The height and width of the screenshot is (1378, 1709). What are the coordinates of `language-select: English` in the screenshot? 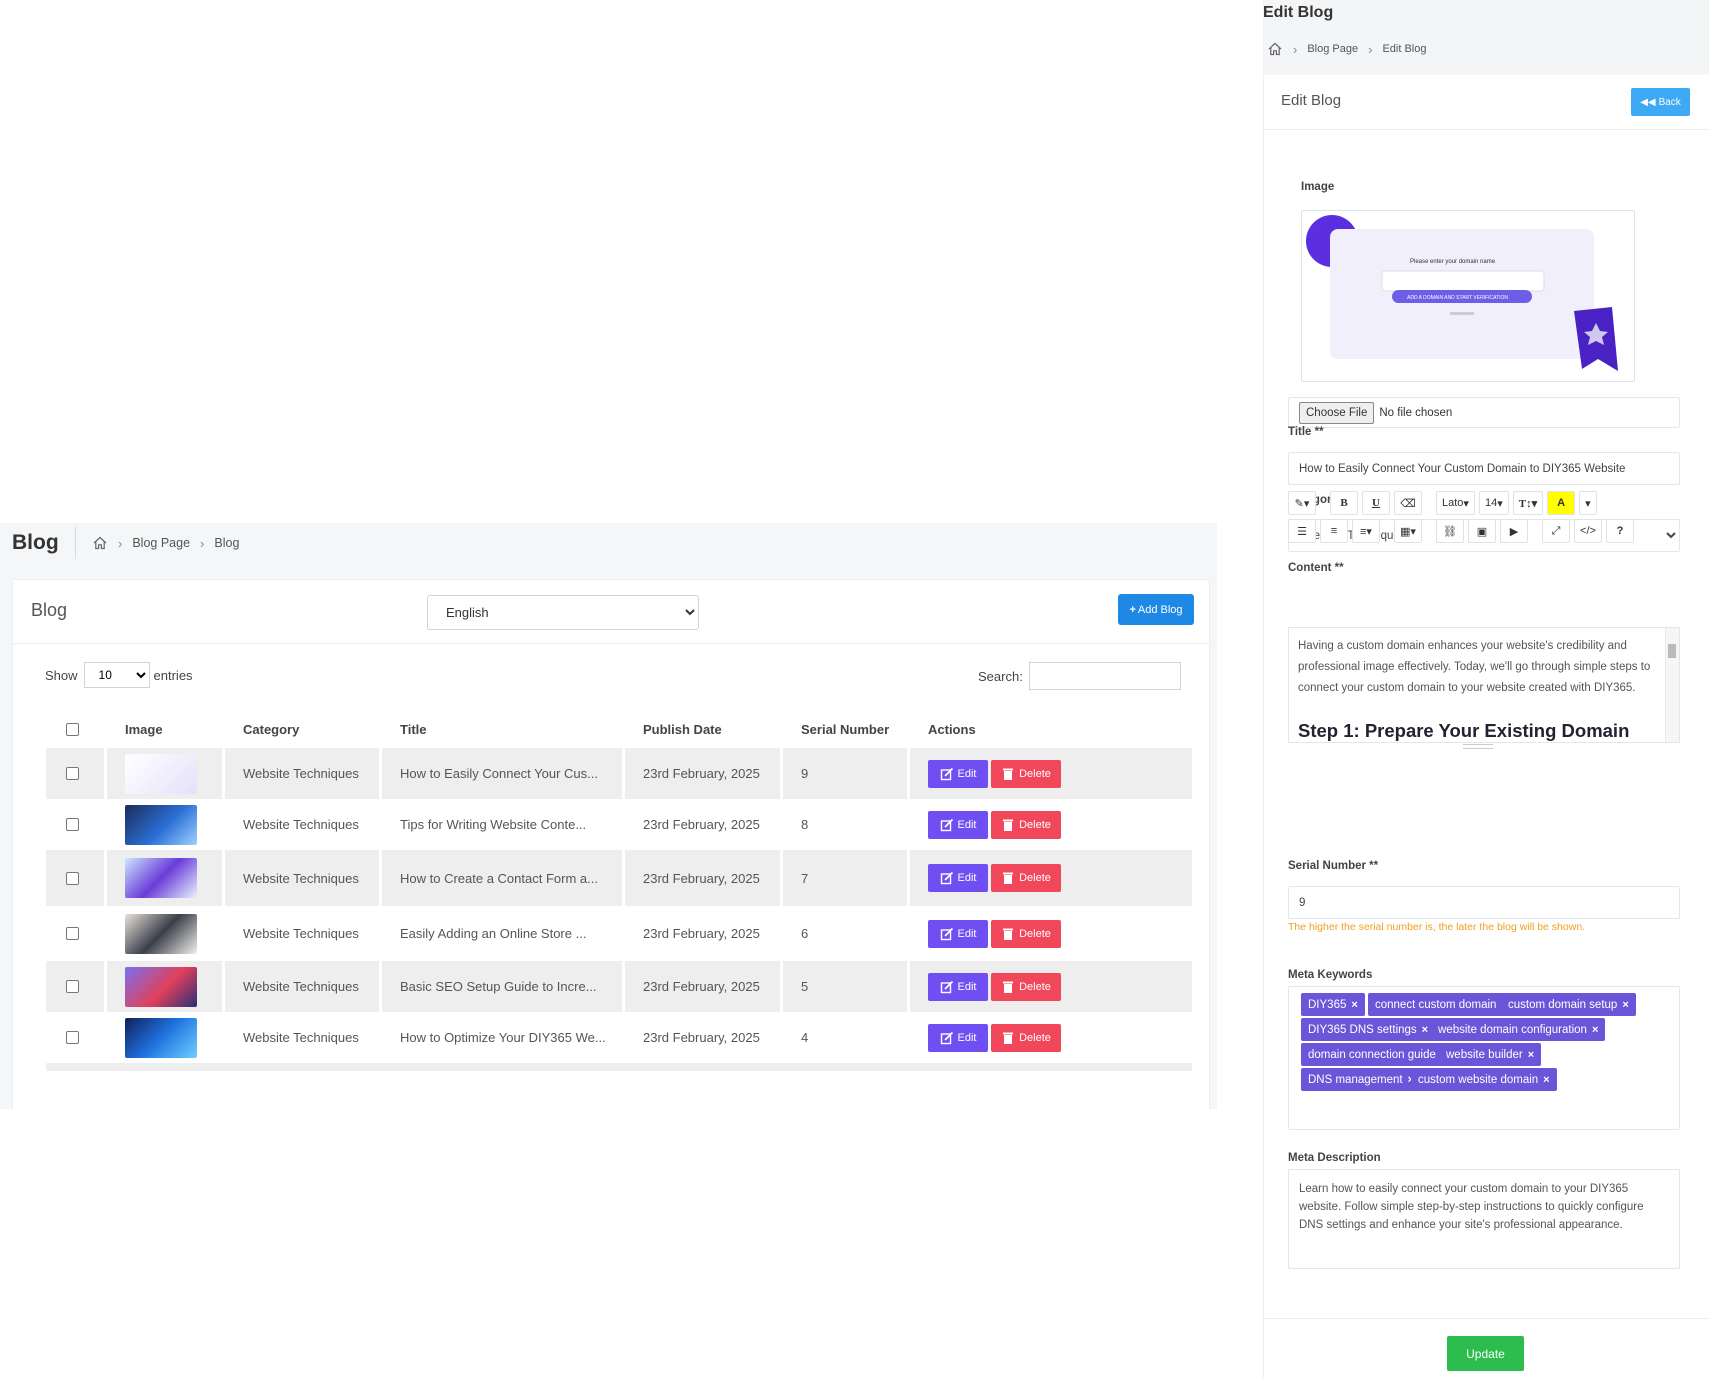 It's located at (563, 612).